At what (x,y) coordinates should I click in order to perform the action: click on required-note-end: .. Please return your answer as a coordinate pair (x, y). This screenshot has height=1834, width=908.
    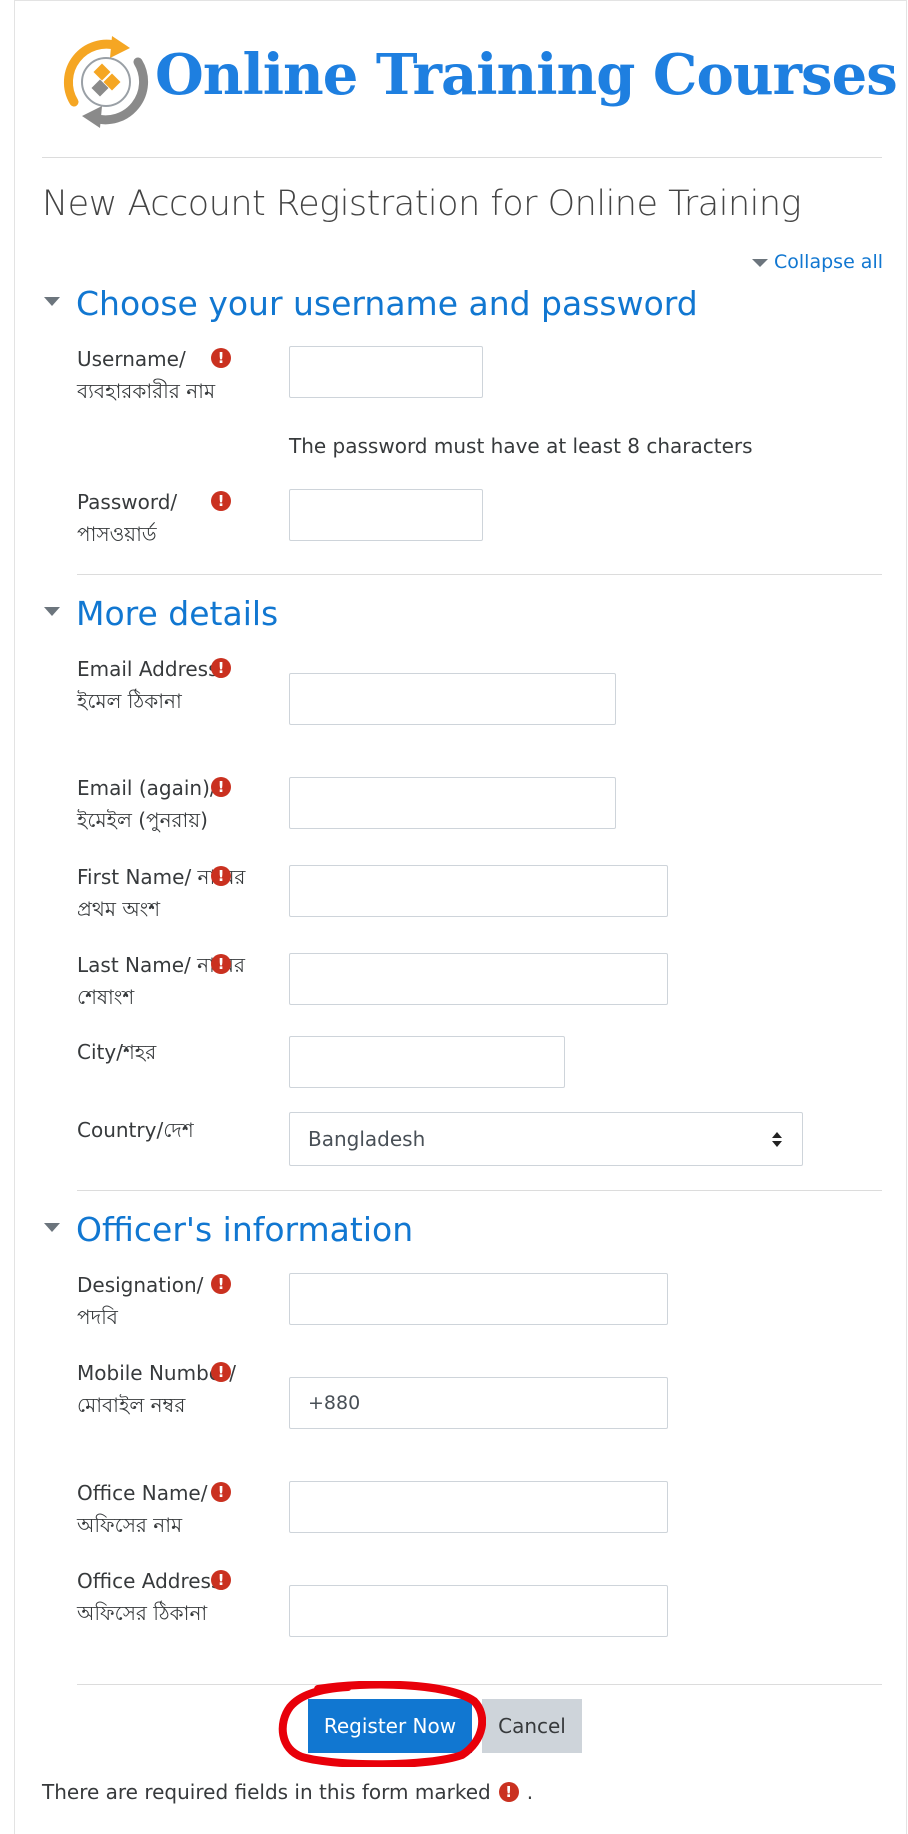
    Looking at the image, I should click on (530, 1792).